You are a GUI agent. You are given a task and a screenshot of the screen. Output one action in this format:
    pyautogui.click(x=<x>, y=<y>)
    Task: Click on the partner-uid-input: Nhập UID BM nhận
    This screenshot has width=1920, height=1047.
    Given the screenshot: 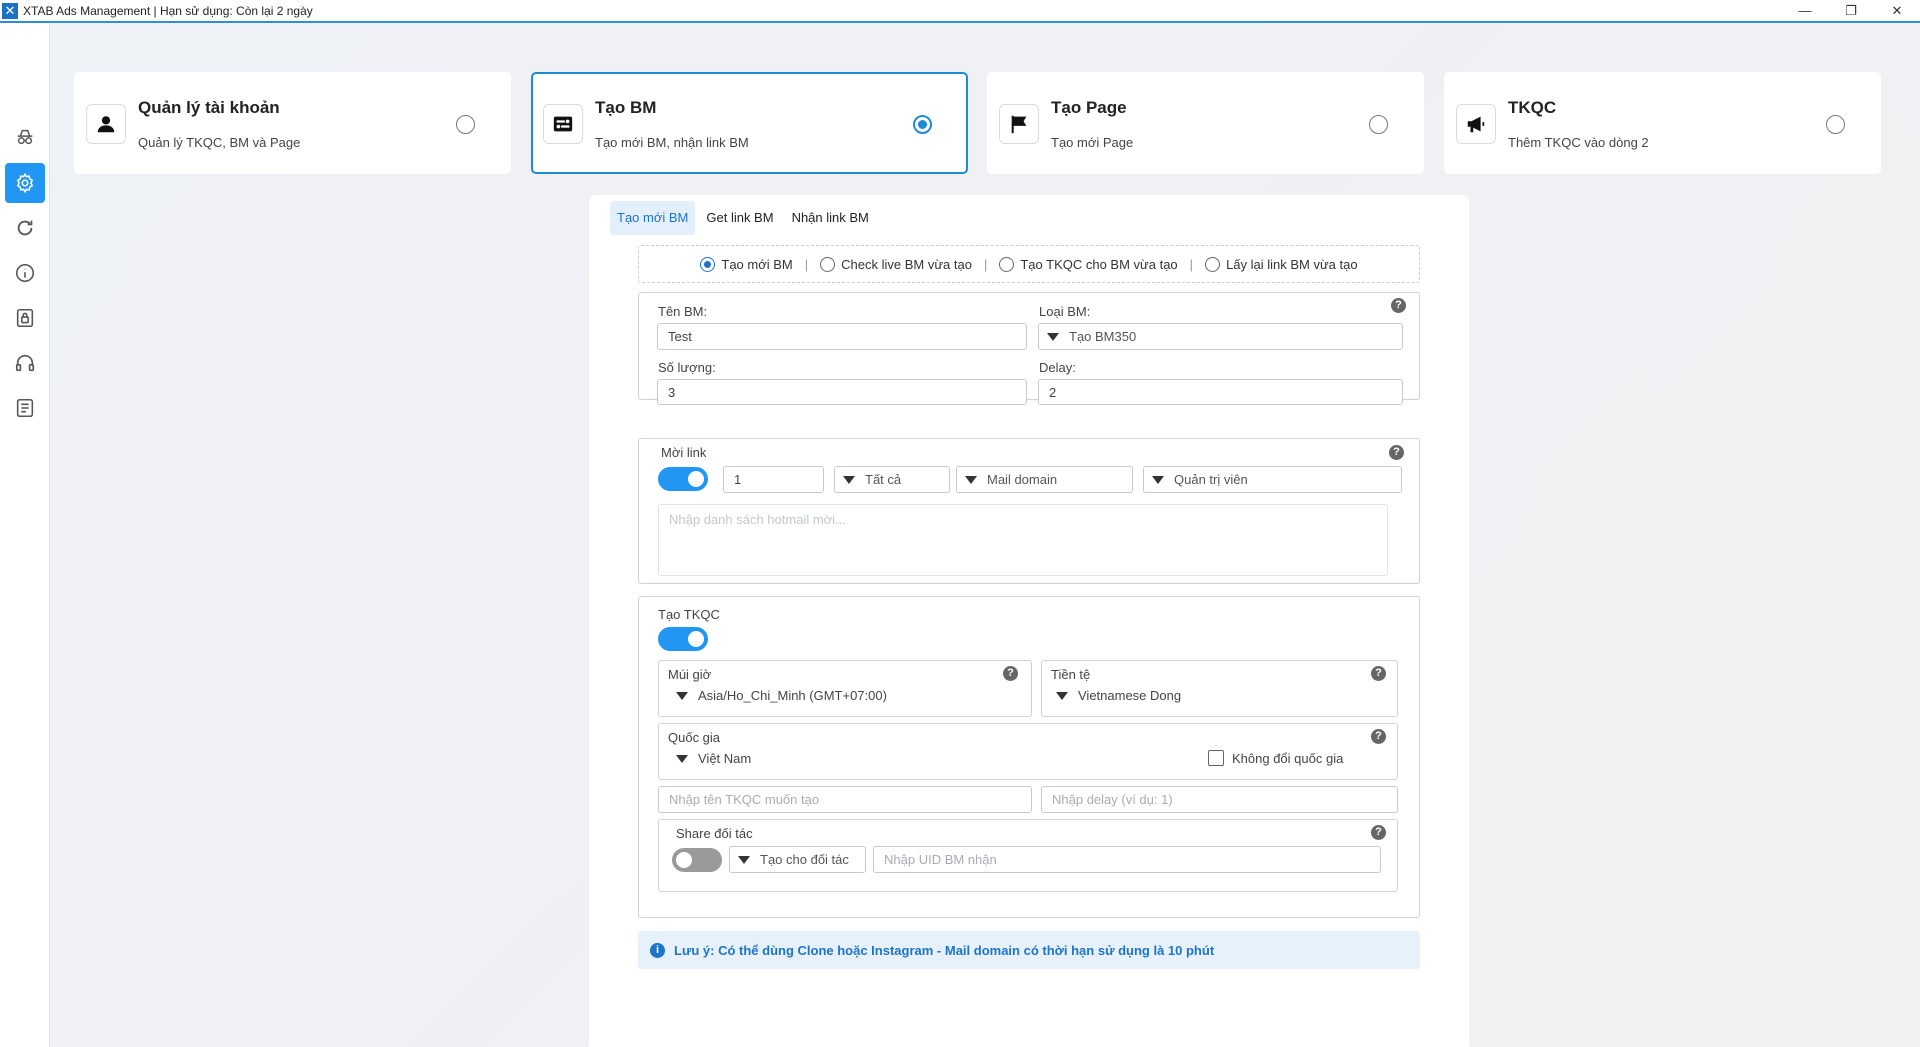 What is the action you would take?
    pyautogui.click(x=1127, y=859)
    